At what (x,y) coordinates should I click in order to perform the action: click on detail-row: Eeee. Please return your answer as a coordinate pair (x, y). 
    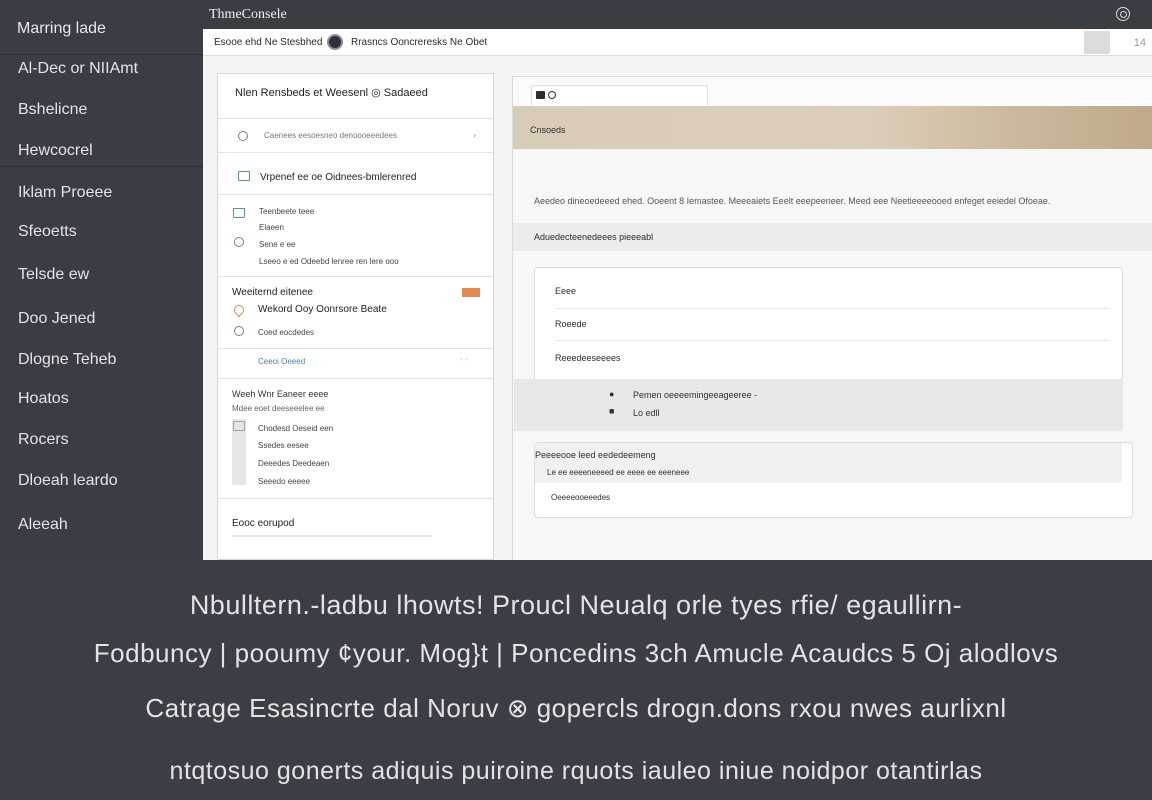
    Looking at the image, I should click on (832, 288).